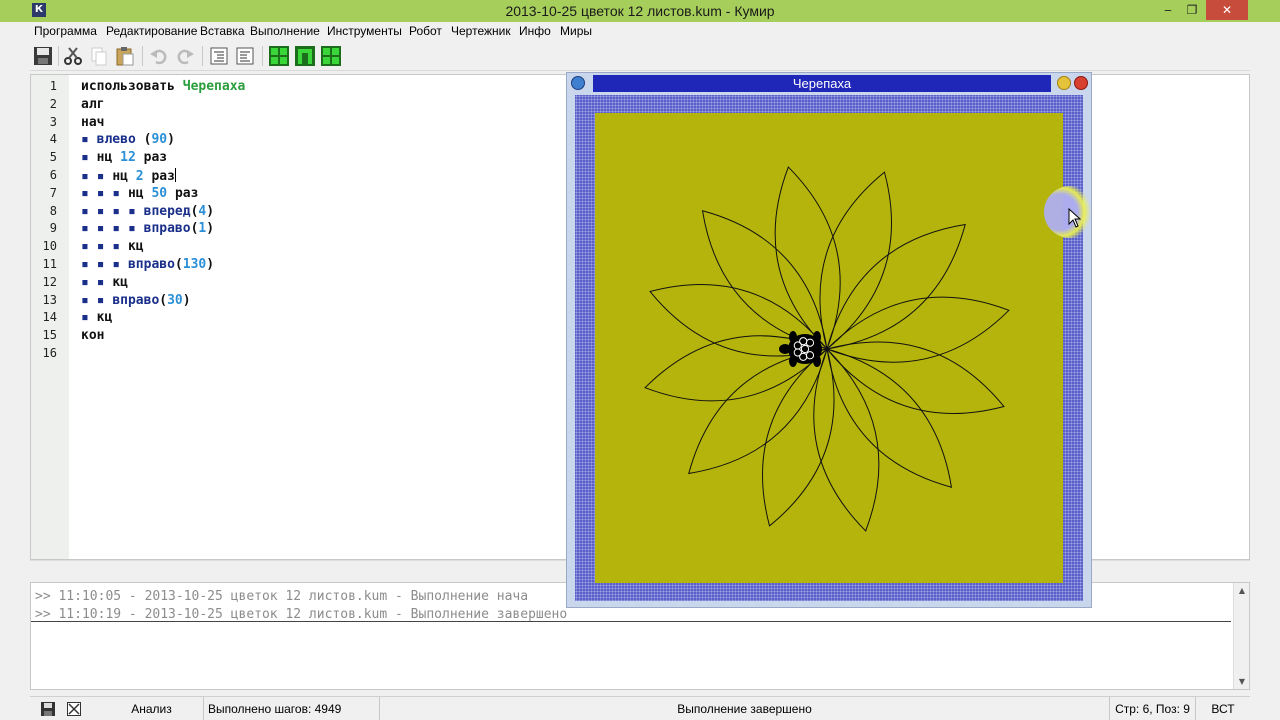 The image size is (1280, 720). What do you see at coordinates (1227, 10) in the screenshot?
I see `close-button: ✕` at bounding box center [1227, 10].